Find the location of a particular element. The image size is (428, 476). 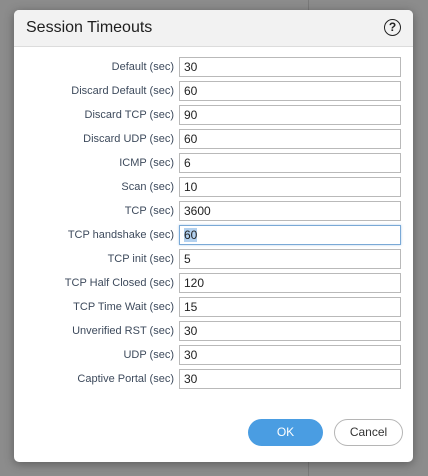

form-row: TCP handshake (sec) 60 is located at coordinates (213, 235).